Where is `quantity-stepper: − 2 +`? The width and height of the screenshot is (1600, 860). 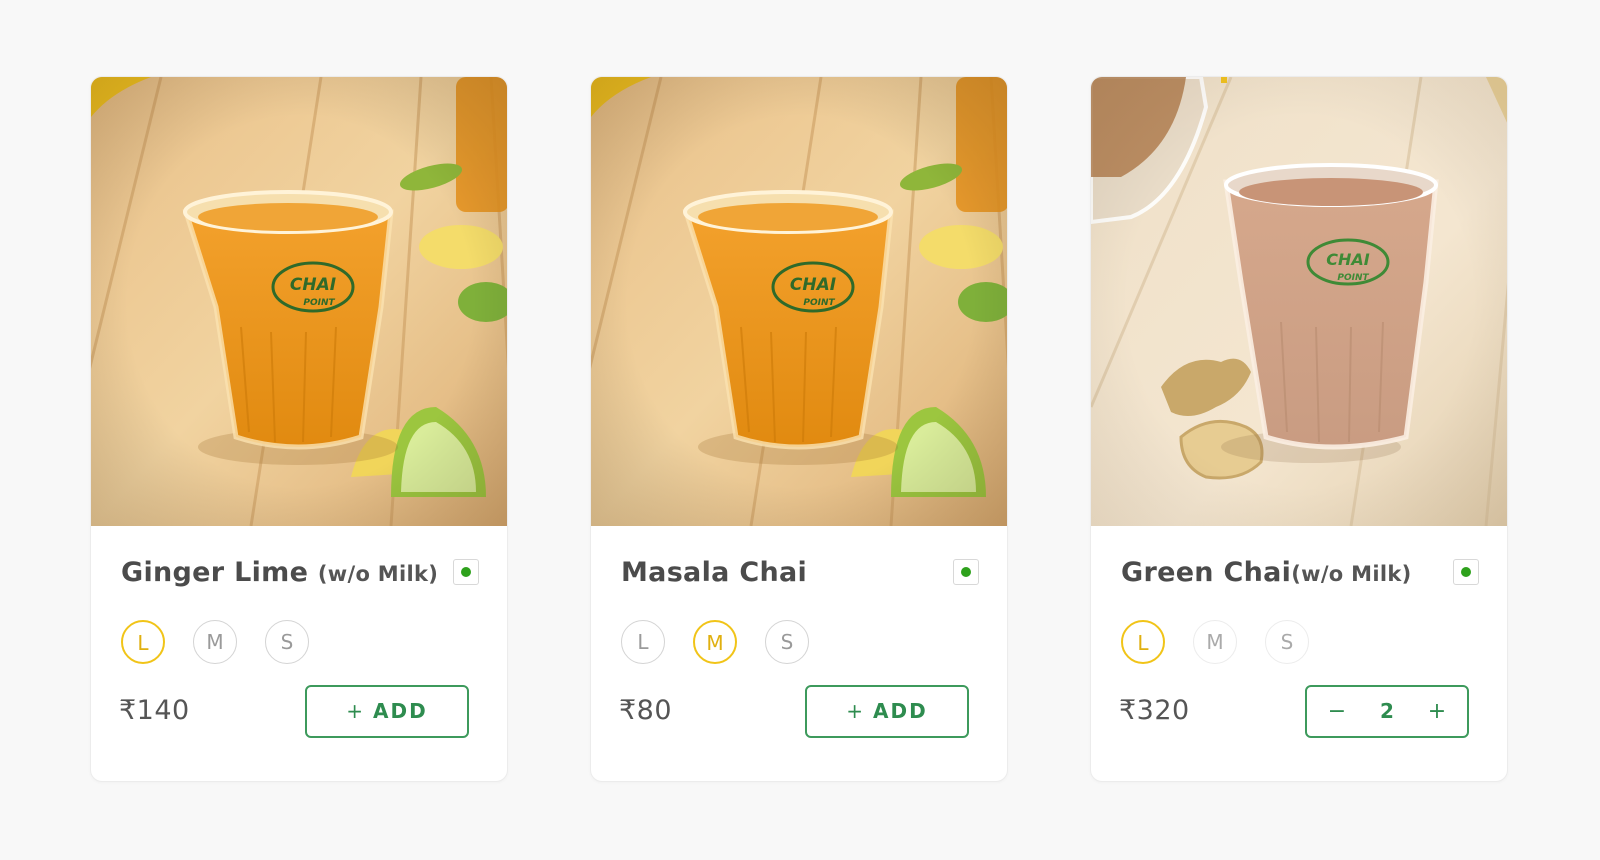 quantity-stepper: − 2 + is located at coordinates (1387, 711).